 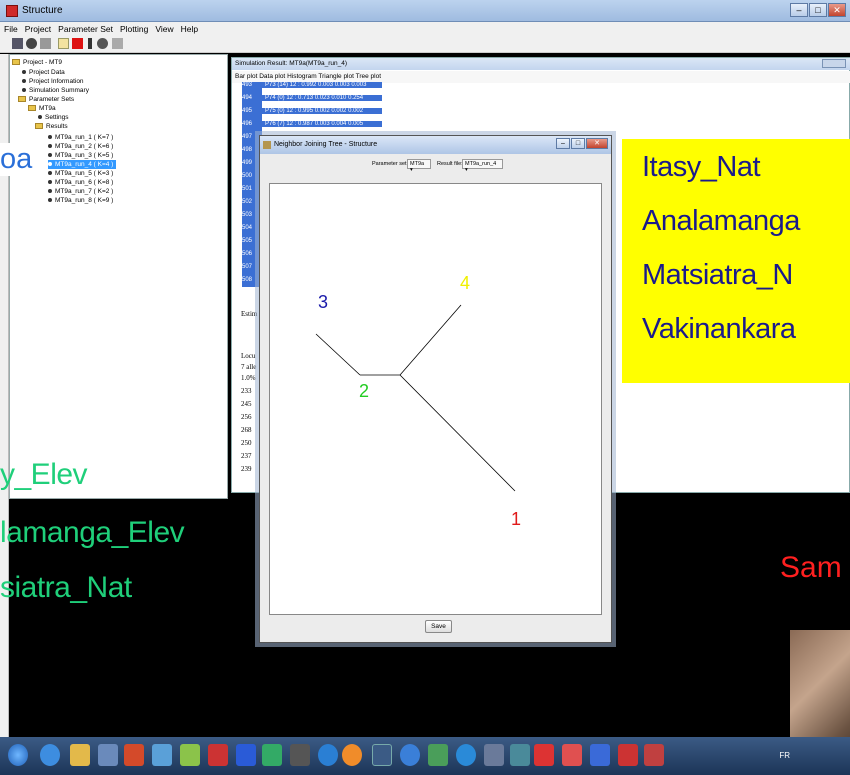 I want to click on tree-item-run-3: MT9a_run_3 ( K=5 ), so click(x=80, y=155).